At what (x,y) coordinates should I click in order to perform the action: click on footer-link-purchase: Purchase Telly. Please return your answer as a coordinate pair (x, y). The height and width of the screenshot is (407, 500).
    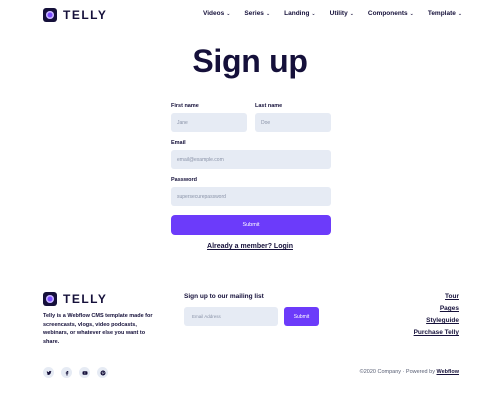
    Looking at the image, I should click on (436, 332).